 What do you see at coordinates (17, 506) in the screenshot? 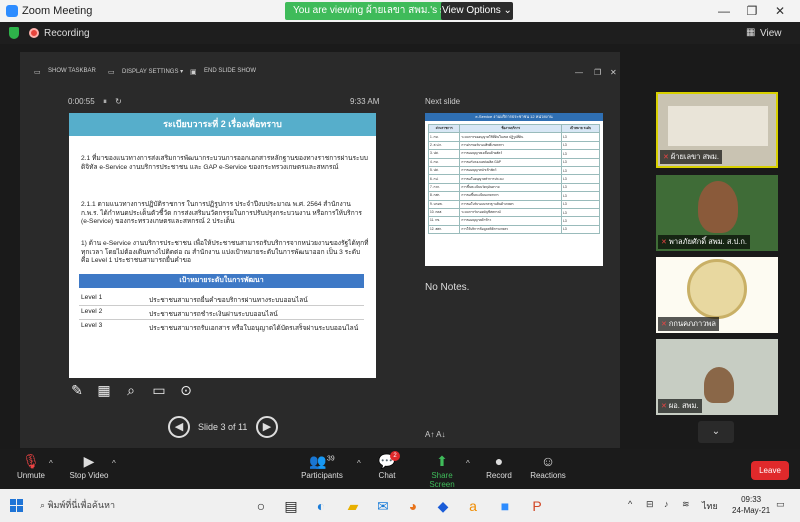
I see `windows-start-icon` at bounding box center [17, 506].